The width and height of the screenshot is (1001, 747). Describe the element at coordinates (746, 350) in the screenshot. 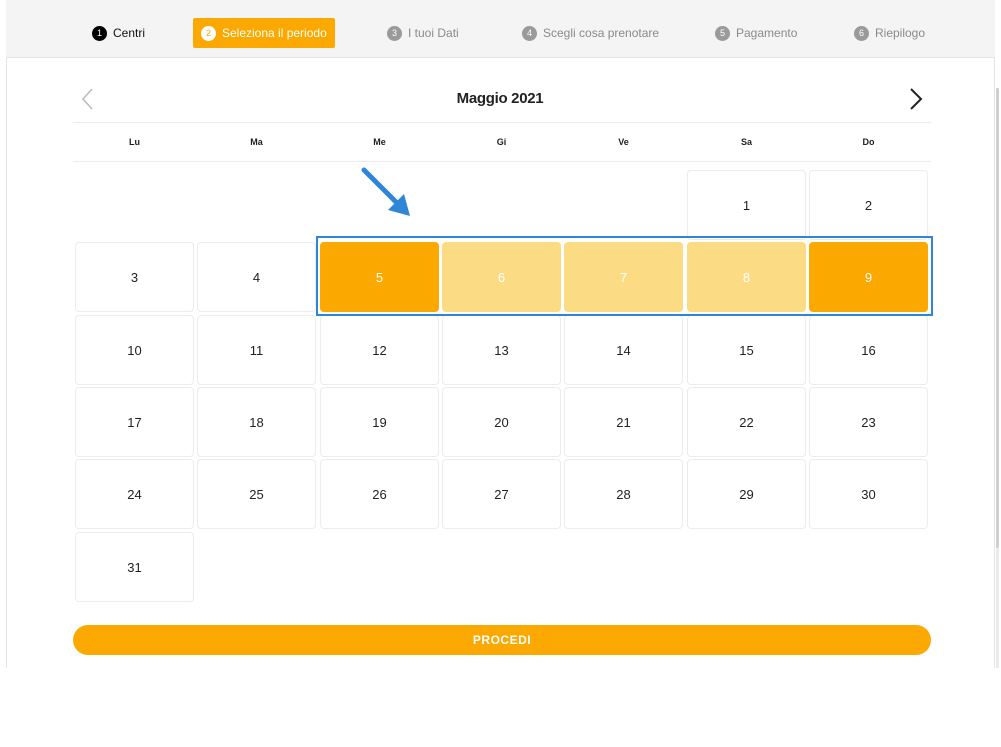

I see `day-cell: 15` at that location.